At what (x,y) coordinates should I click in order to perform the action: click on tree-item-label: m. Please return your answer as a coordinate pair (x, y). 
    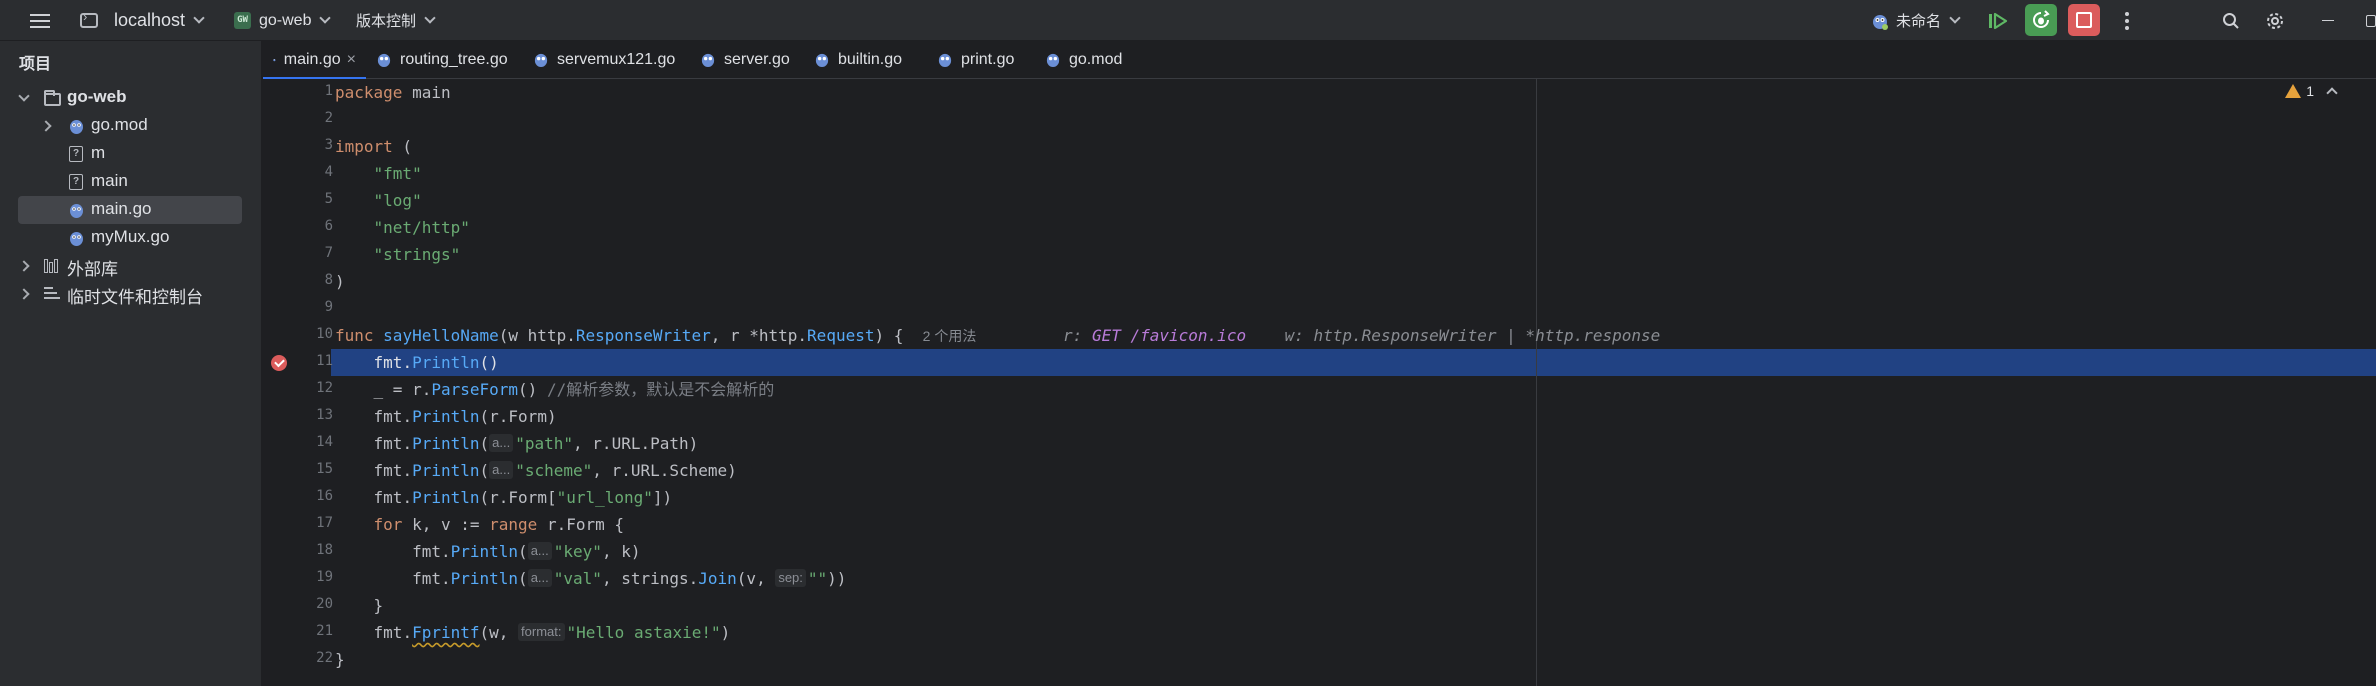
    Looking at the image, I should click on (98, 152).